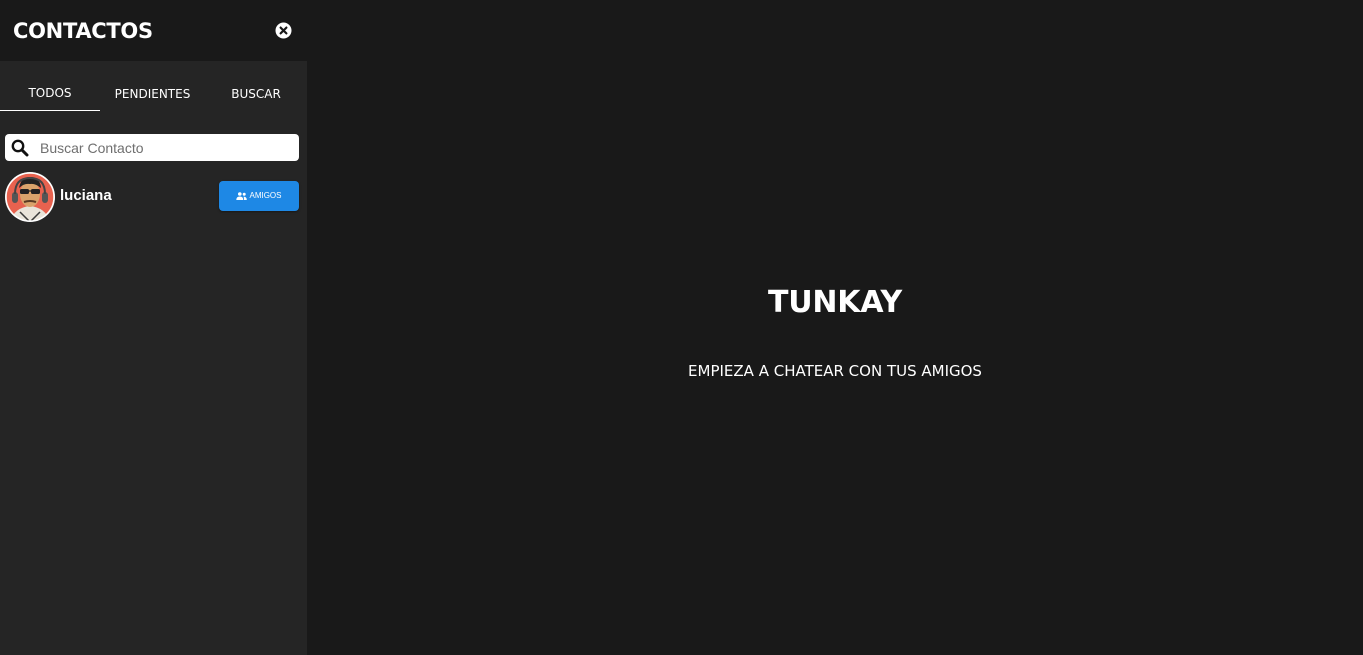 The width and height of the screenshot is (1363, 655). Describe the element at coordinates (152, 94) in the screenshot. I see `tab-pendientes: PENDIENTES` at that location.